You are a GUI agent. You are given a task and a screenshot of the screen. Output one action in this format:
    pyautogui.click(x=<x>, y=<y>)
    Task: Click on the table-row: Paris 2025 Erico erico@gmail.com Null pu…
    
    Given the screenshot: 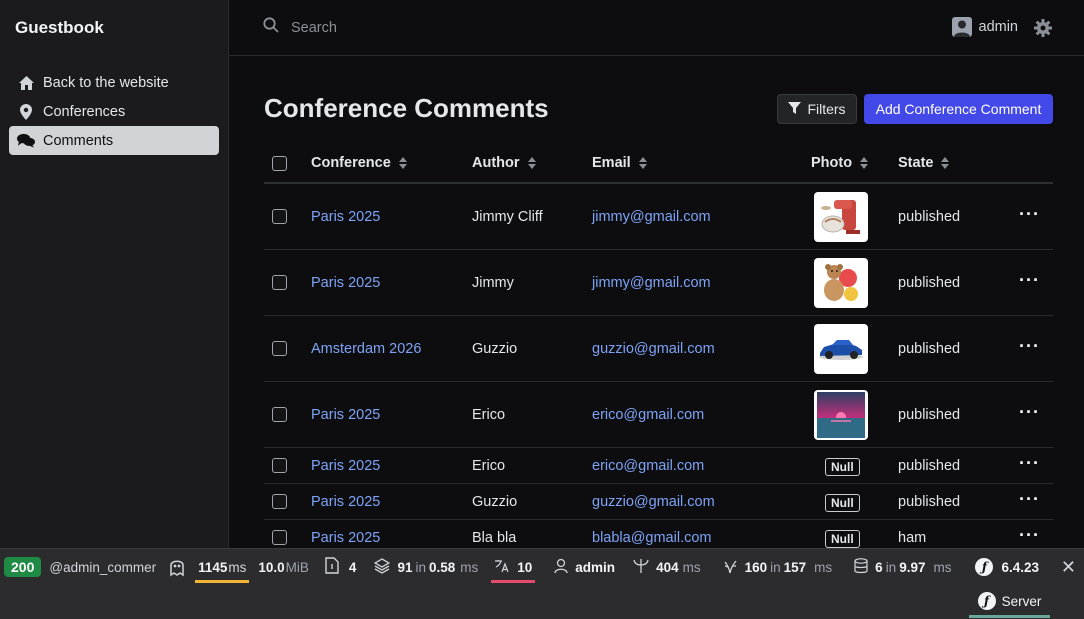 What is the action you would take?
    pyautogui.click(x=658, y=466)
    